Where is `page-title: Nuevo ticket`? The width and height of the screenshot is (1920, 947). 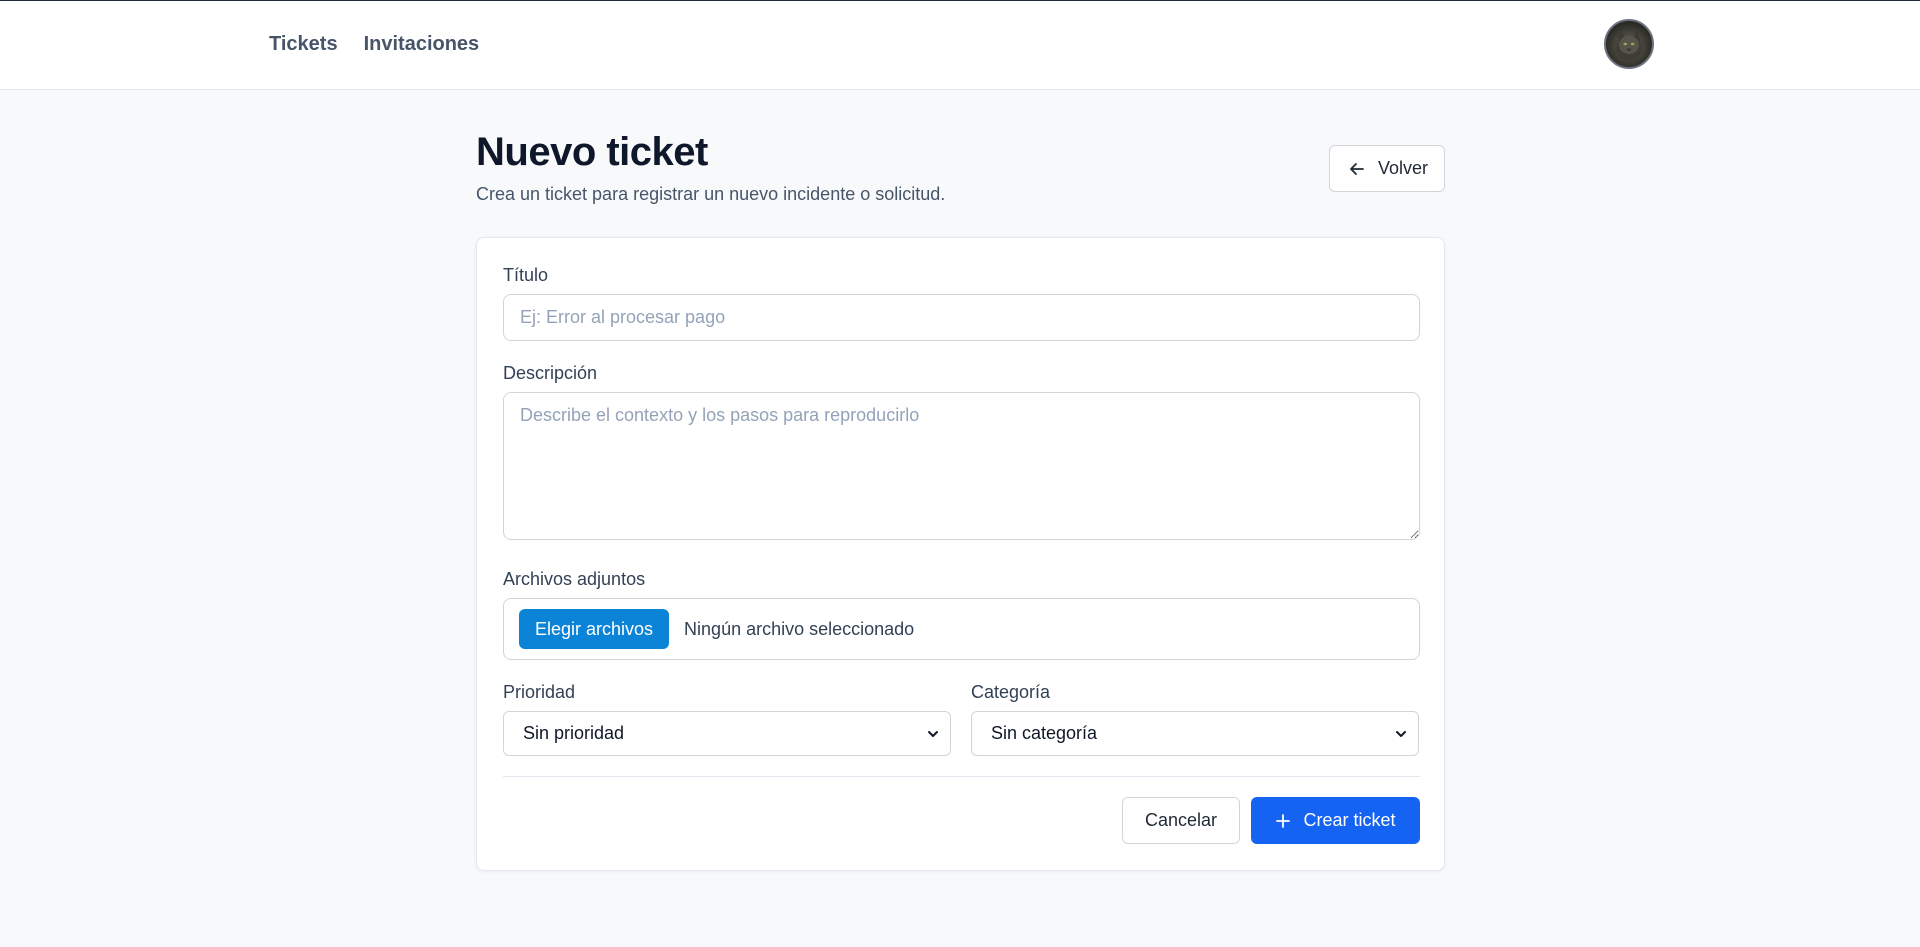
page-title: Nuevo ticket is located at coordinates (592, 152).